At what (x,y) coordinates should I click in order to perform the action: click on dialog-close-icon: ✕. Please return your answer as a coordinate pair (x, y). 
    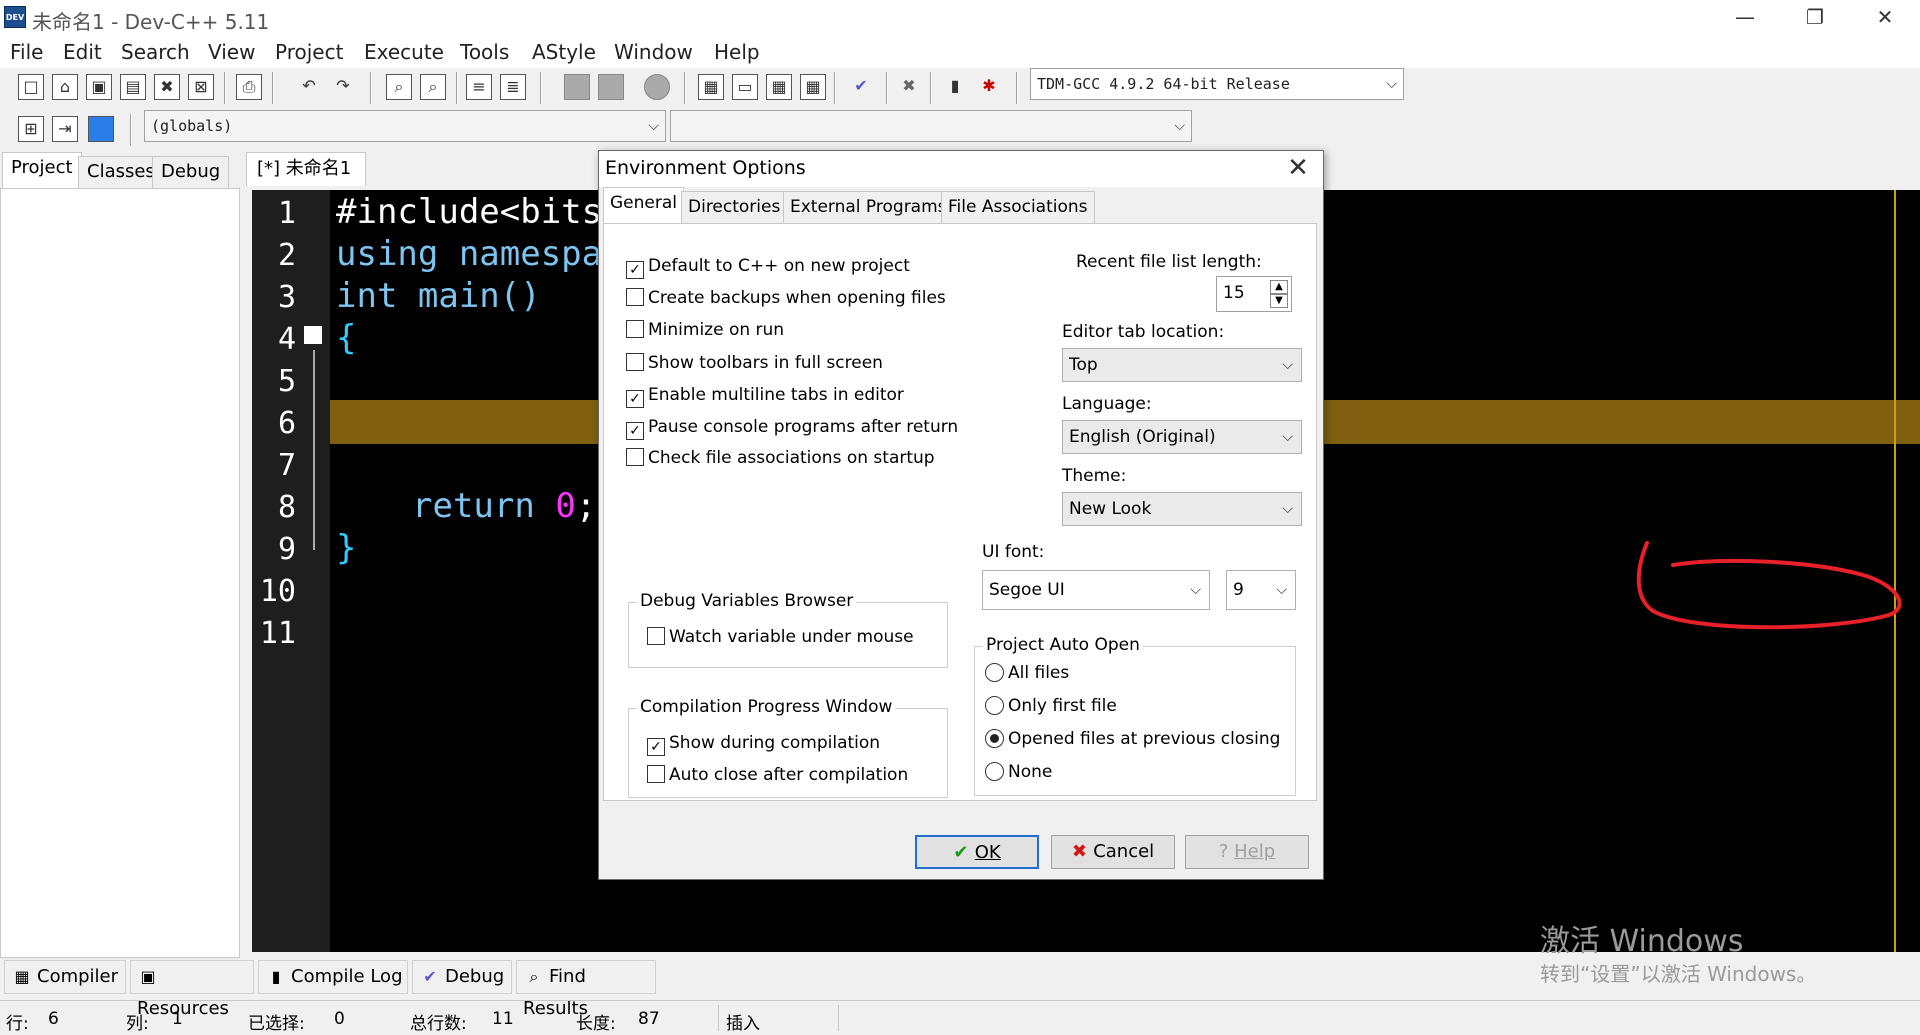
    Looking at the image, I should click on (1298, 169).